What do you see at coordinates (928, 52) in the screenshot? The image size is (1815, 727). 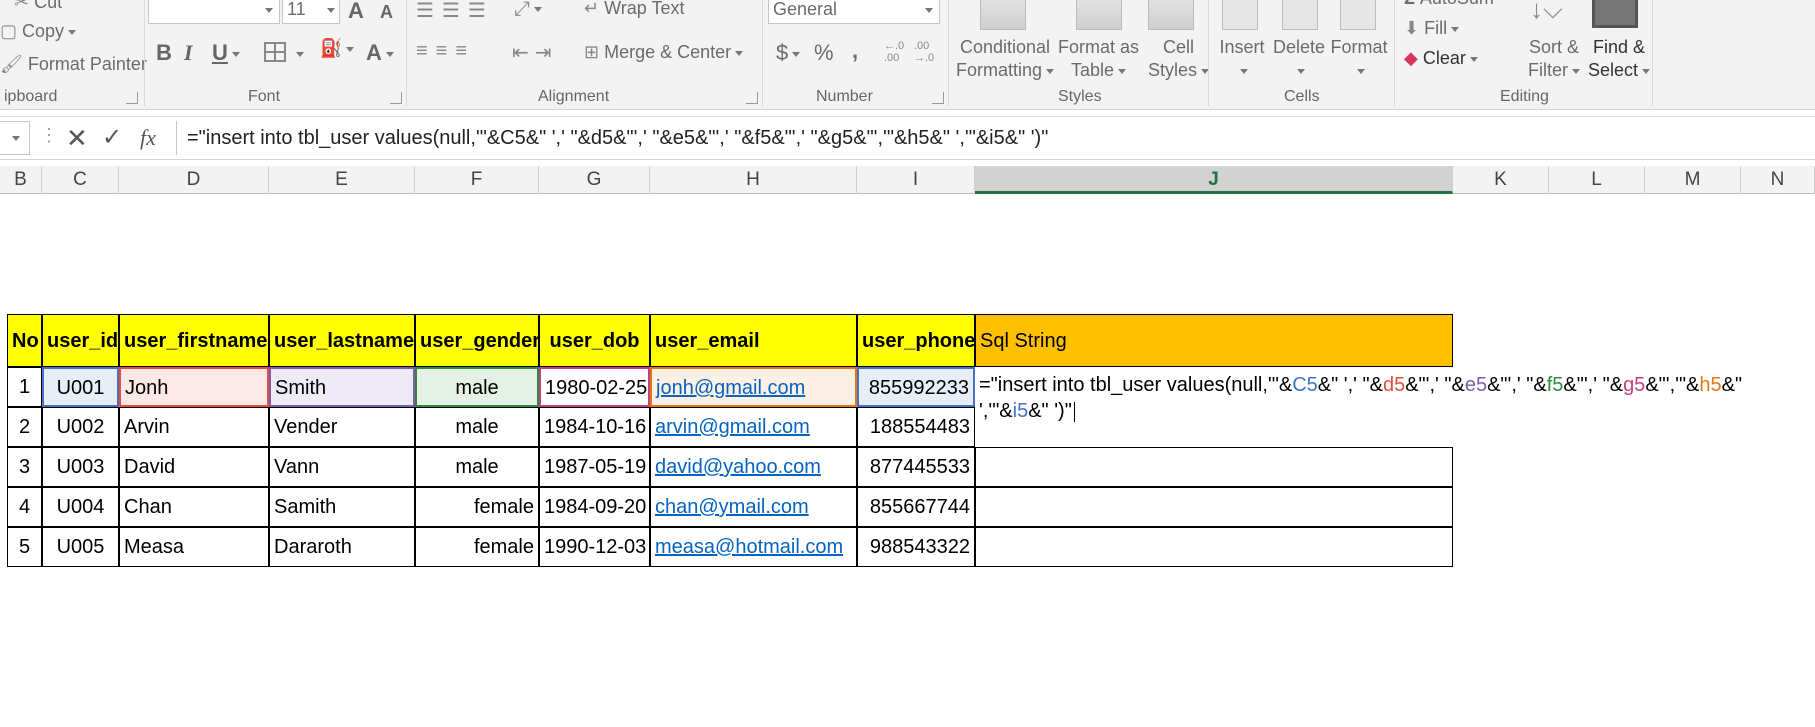 I see `decrease-decimal-button: .00 →.0` at bounding box center [928, 52].